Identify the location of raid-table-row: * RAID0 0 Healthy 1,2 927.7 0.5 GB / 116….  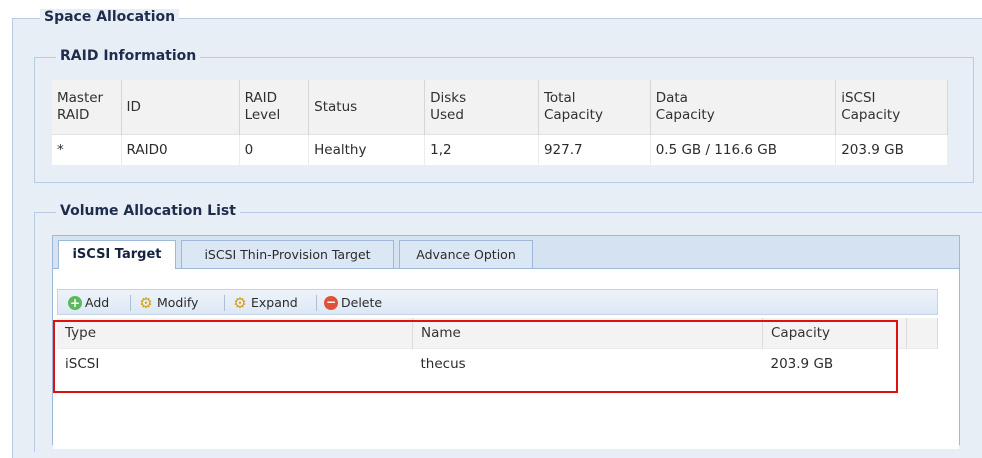
(500, 149).